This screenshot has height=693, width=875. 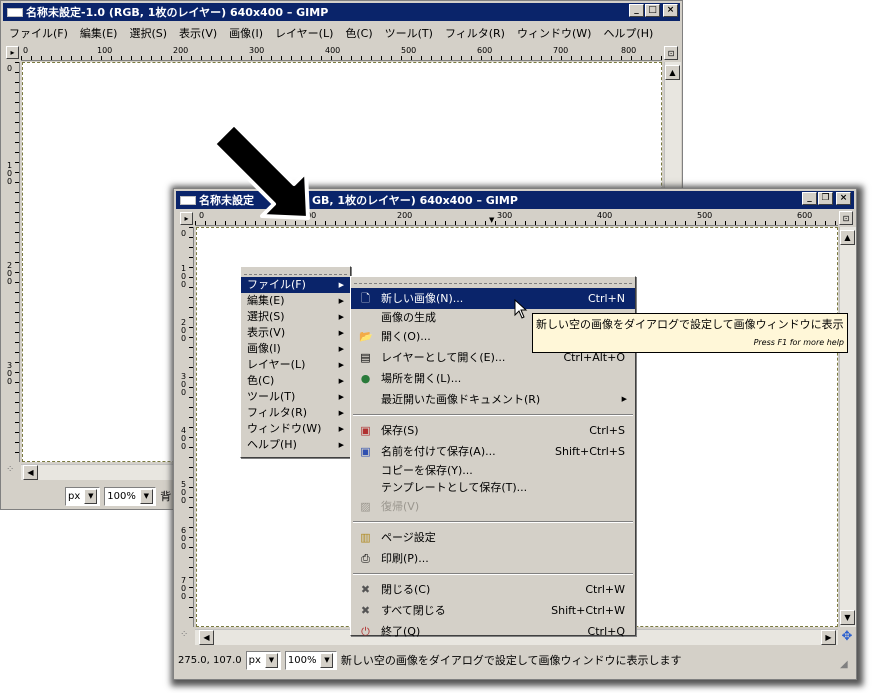 I want to click on context-item-label: 画像(I), so click(x=264, y=348).